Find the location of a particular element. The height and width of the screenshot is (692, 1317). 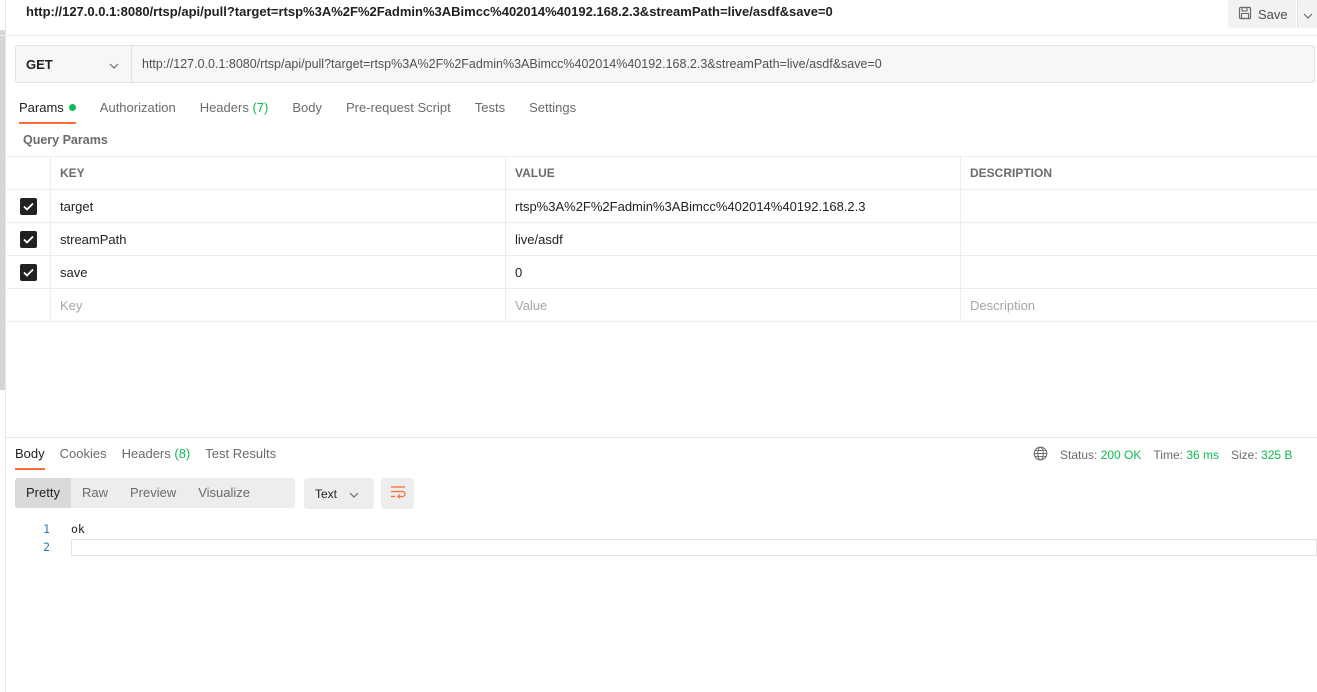

left-border is located at coordinates (5, 346).